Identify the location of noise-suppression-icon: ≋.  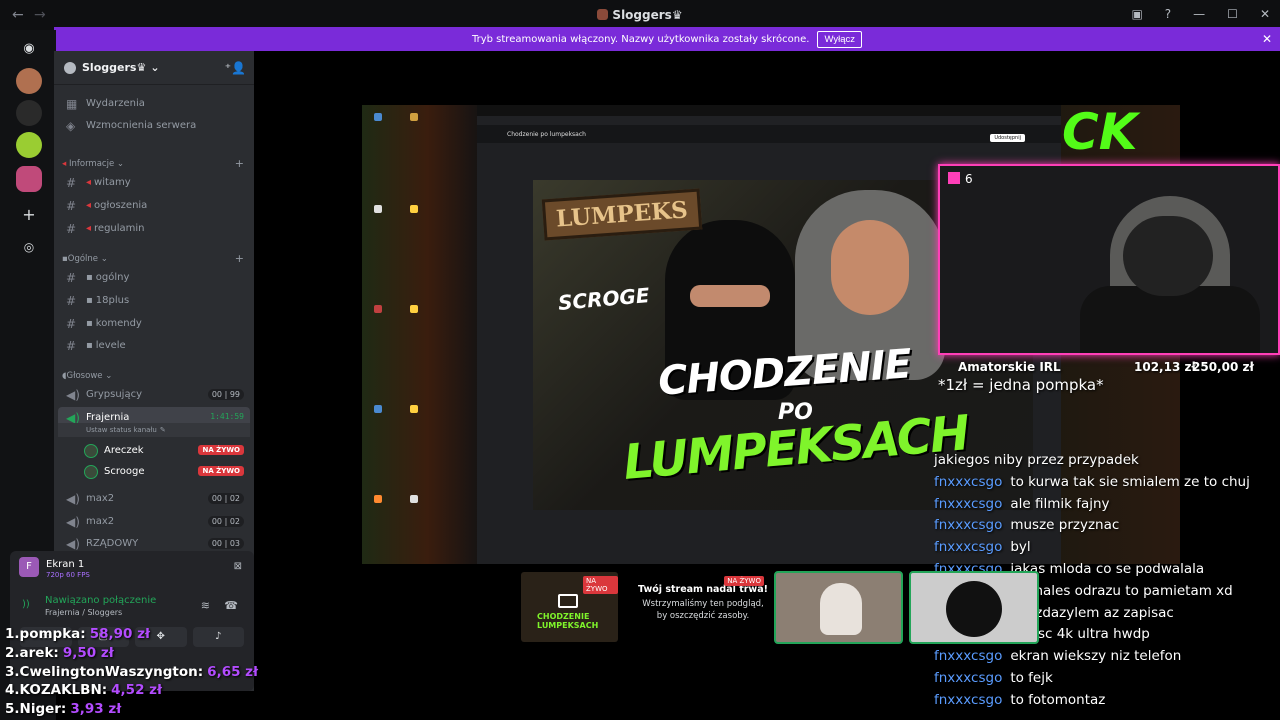
(205, 605).